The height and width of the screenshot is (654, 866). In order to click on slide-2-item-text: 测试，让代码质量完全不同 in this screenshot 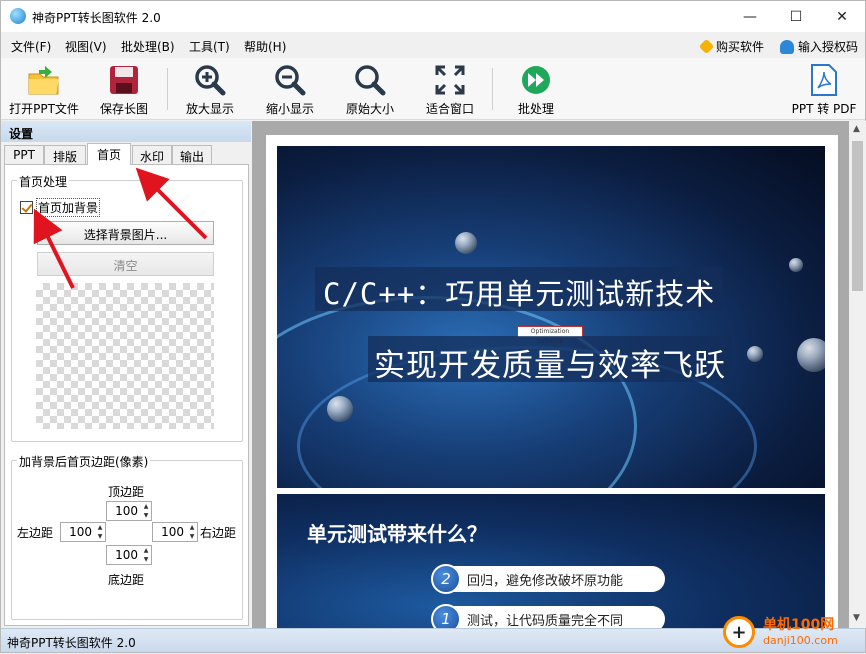, I will do `click(545, 621)`.